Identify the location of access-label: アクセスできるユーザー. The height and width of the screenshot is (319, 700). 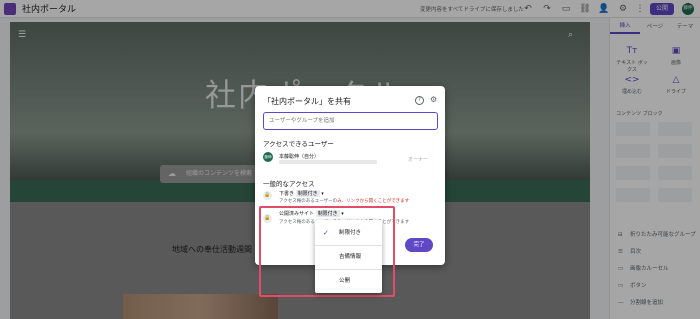
(298, 144).